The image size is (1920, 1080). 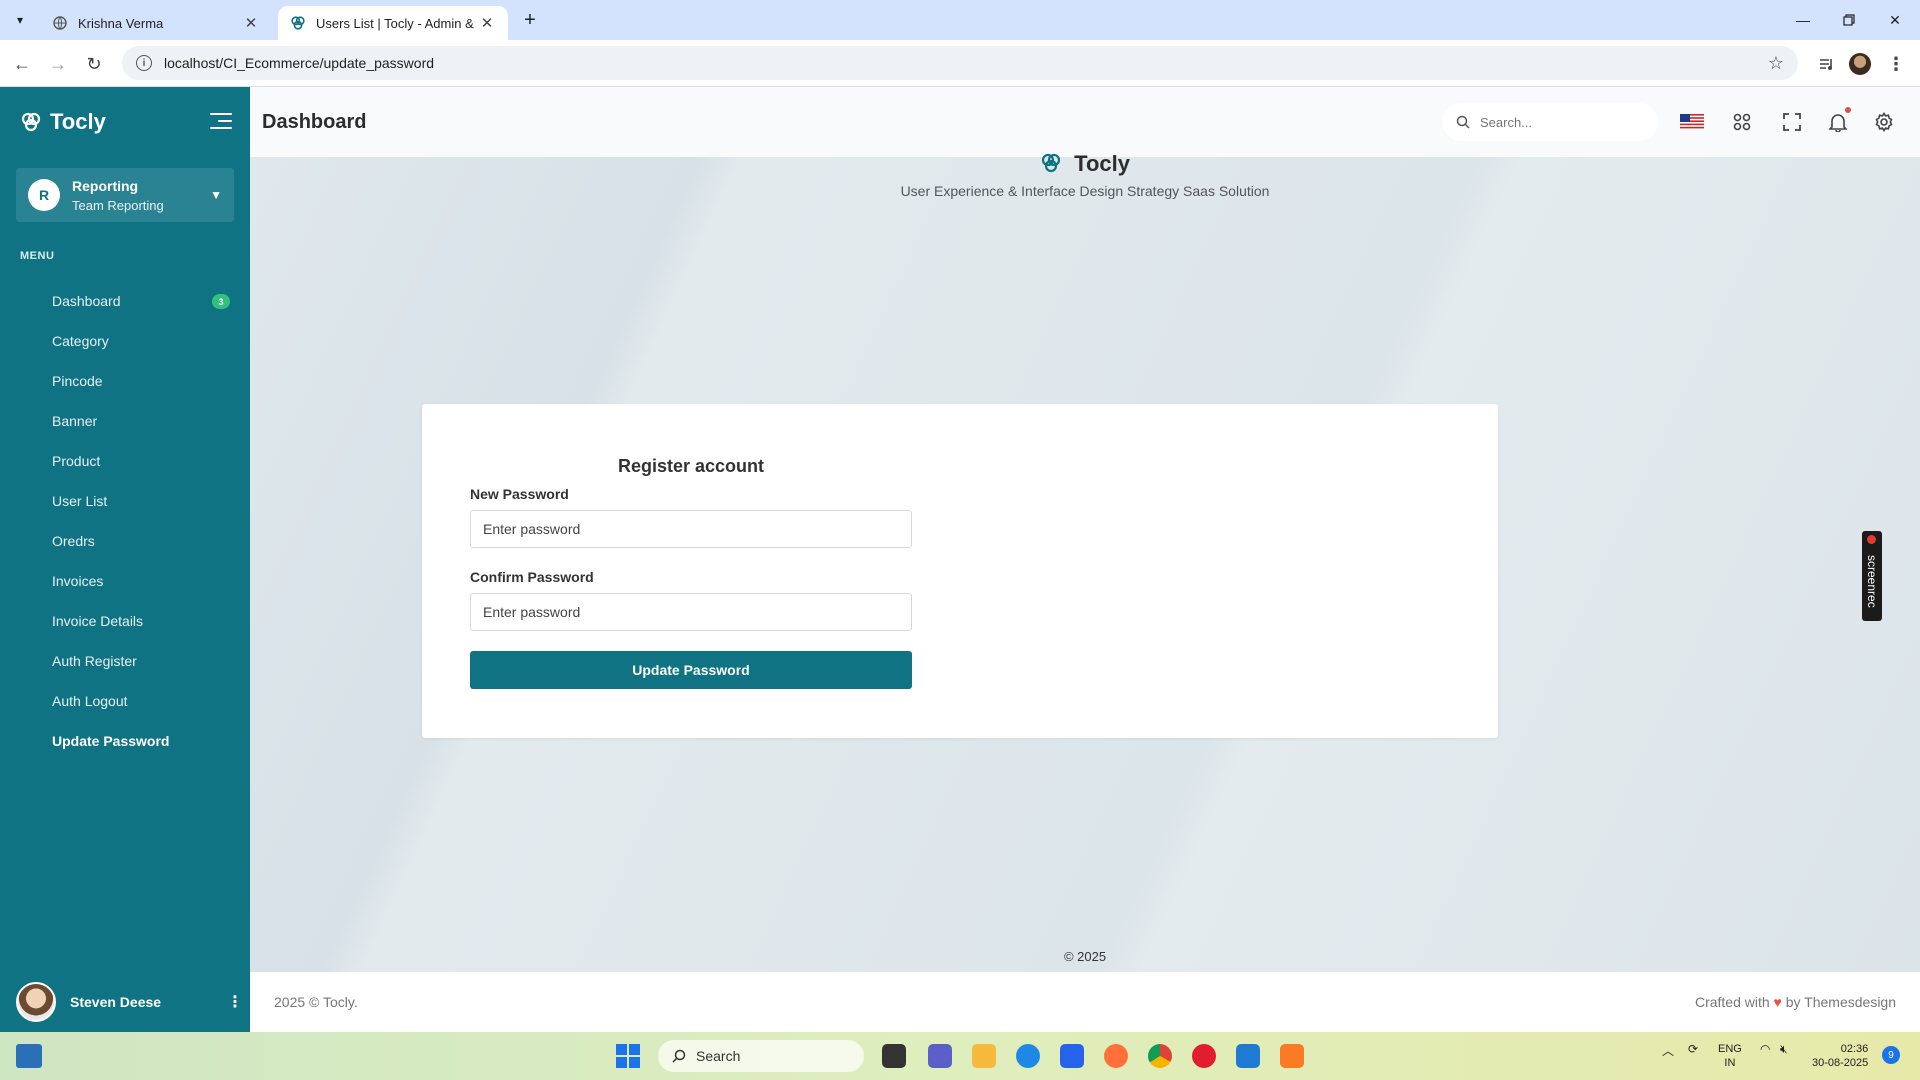 What do you see at coordinates (984, 1056) in the screenshot?
I see `folder-icon` at bounding box center [984, 1056].